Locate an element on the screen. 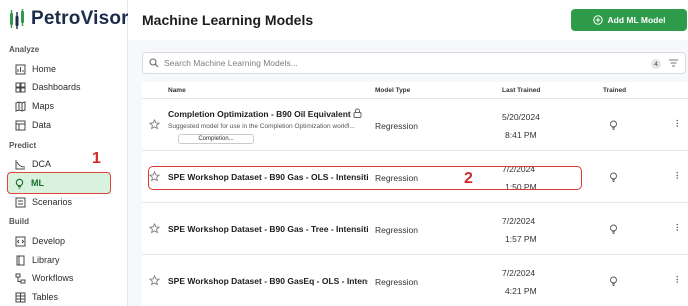 Image resolution: width=688 pixels, height=306 pixels. sidebar-item-tables: Tables is located at coordinates (59, 297).